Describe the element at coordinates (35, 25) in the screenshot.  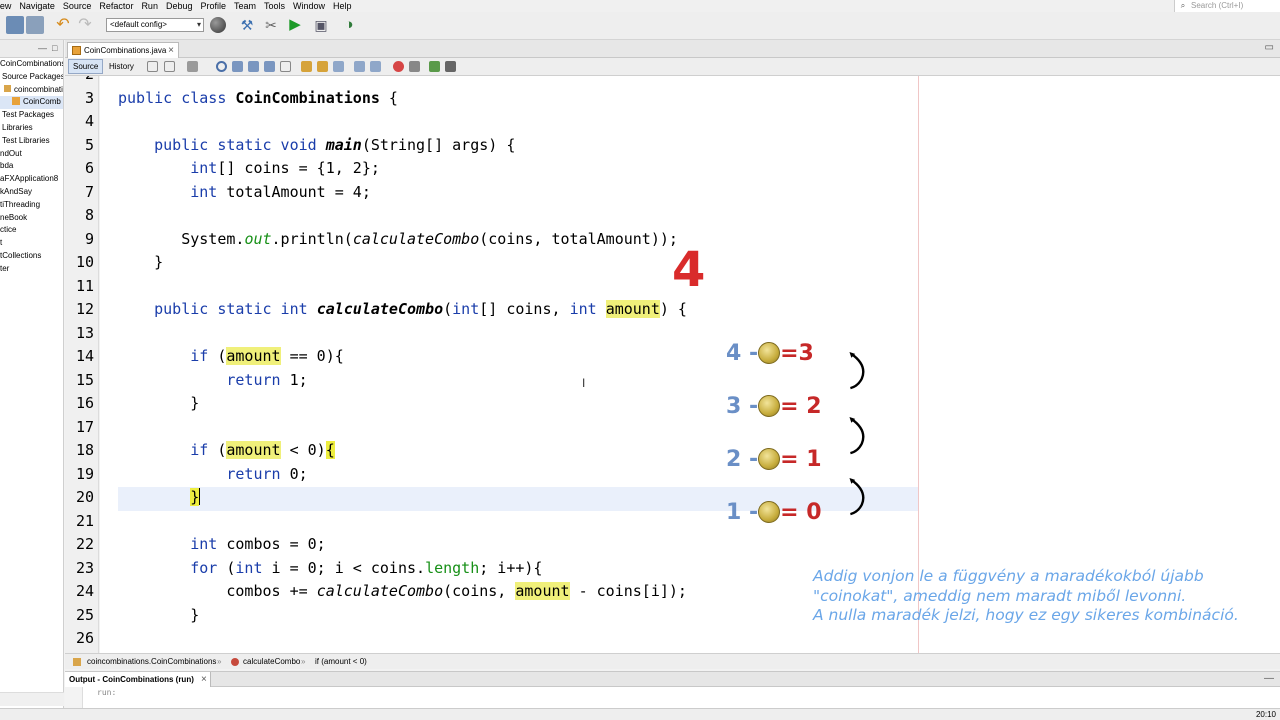
I see `open-project-icon` at that location.